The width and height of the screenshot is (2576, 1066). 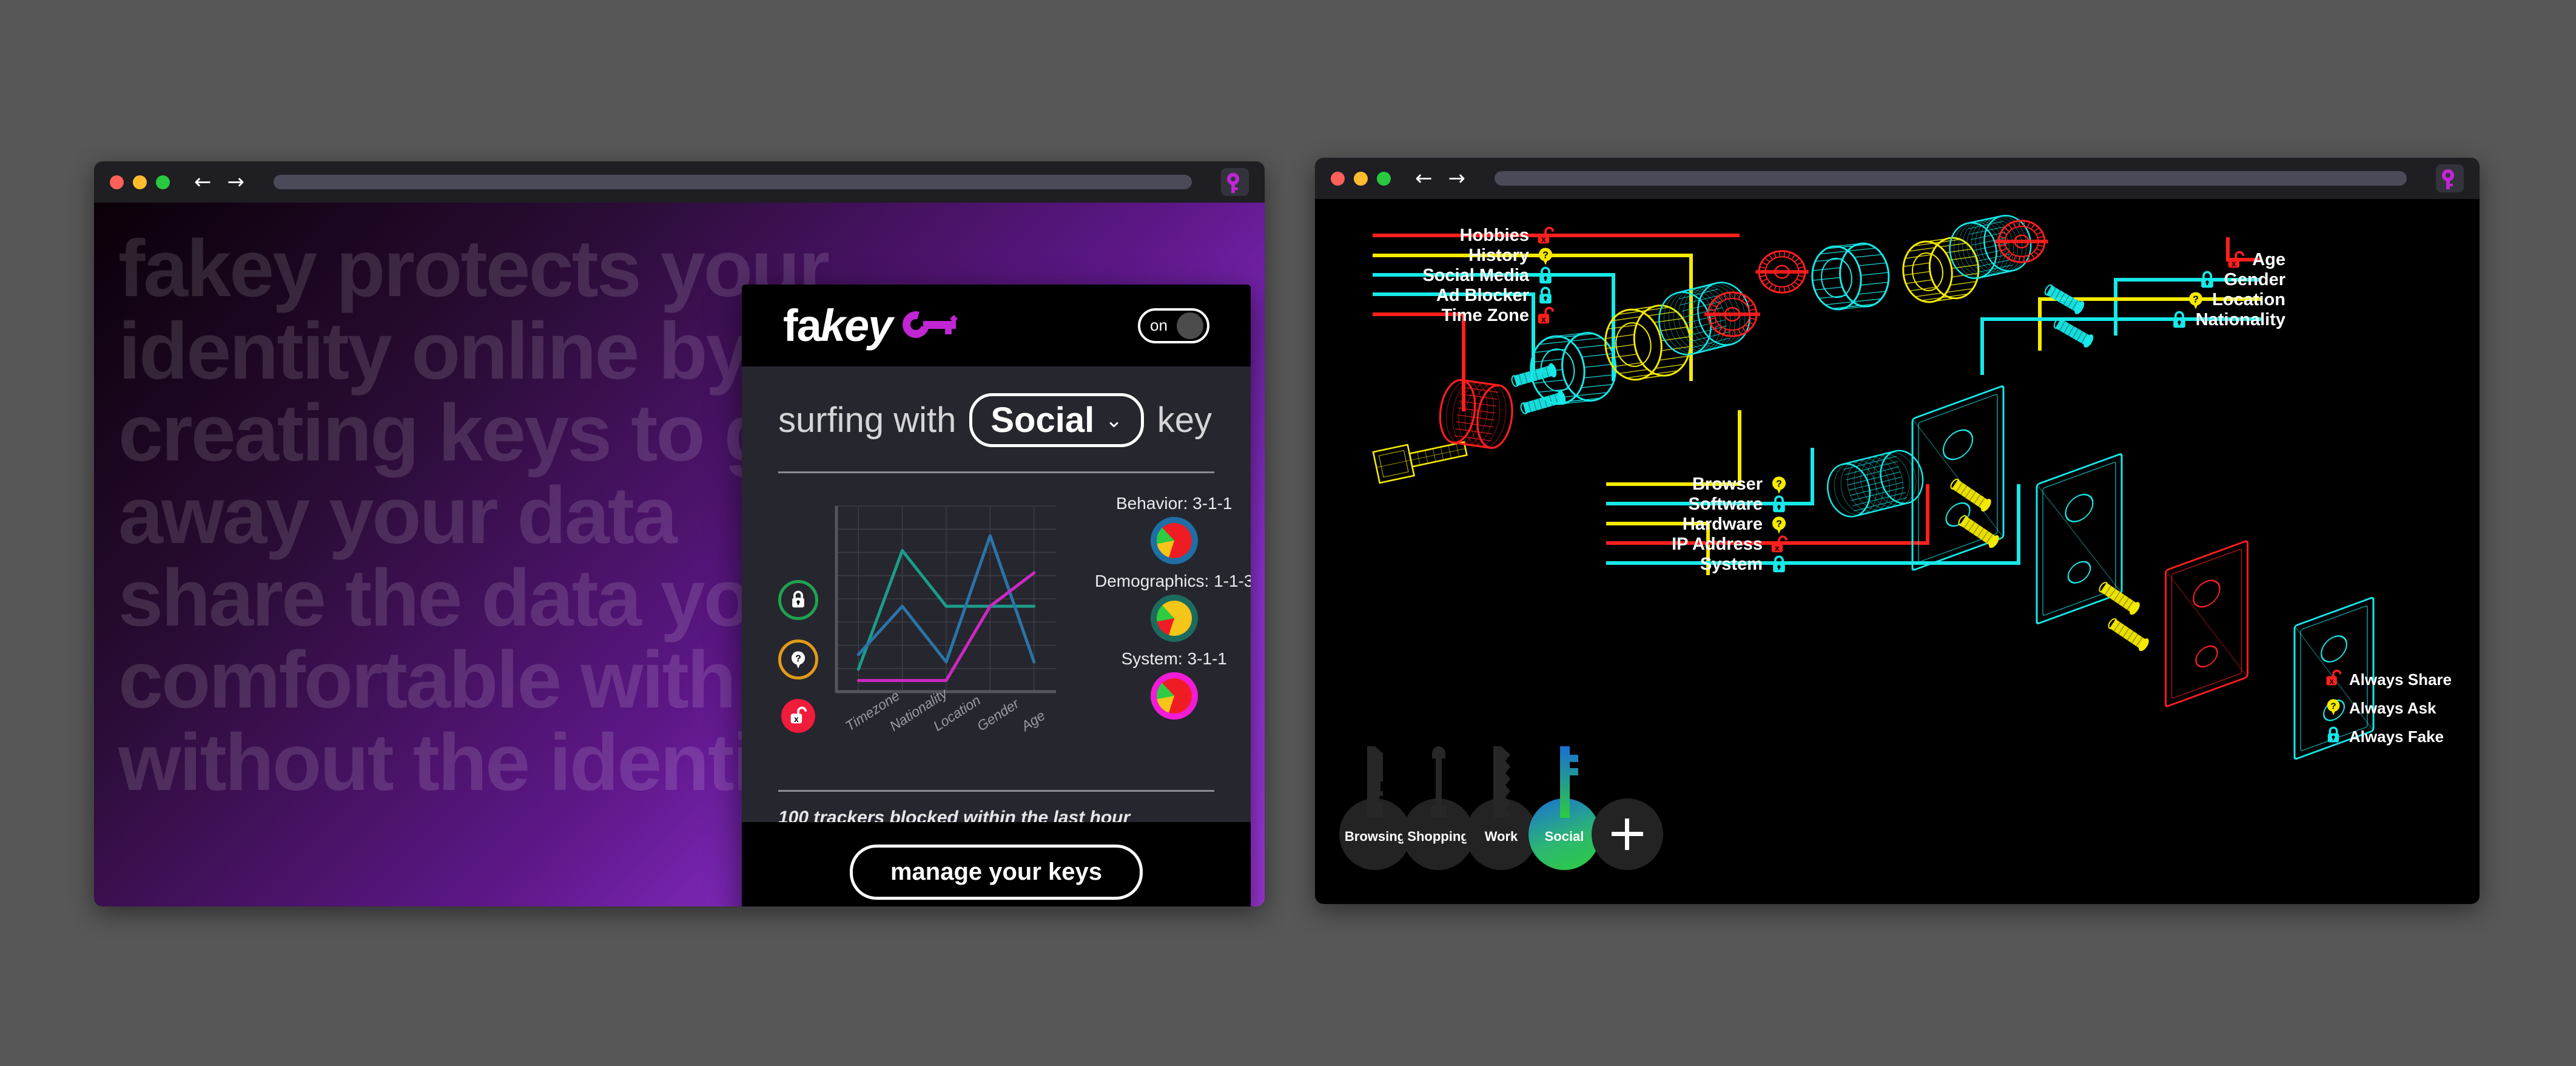 What do you see at coordinates (1438, 808) in the screenshot?
I see `key-slot-shopping: Shopping` at bounding box center [1438, 808].